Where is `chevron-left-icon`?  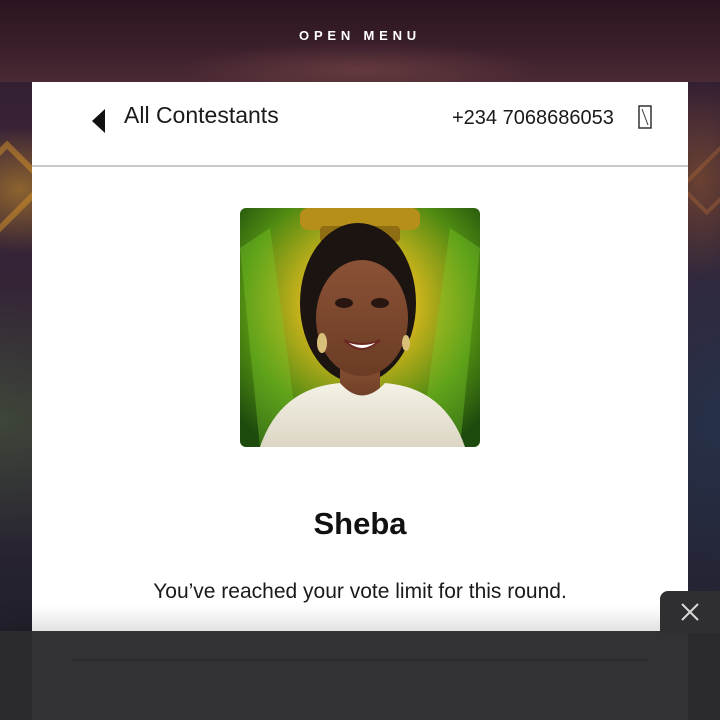
chevron-left-icon is located at coordinates (99, 121).